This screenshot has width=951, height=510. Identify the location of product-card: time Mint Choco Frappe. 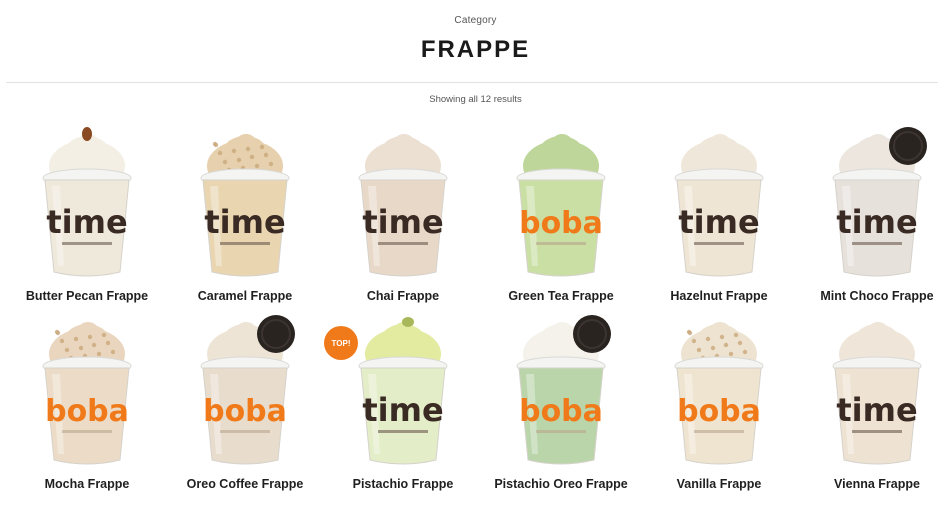
(876, 221).